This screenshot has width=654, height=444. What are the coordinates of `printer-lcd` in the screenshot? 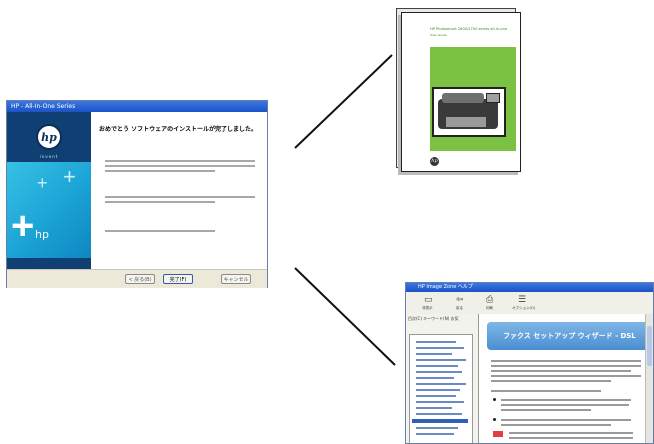 It's located at (493, 98).